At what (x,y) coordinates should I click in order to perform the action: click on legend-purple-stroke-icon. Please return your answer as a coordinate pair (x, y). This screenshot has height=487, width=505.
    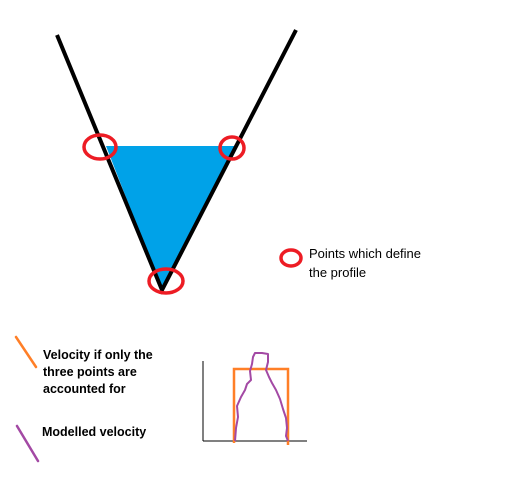
    Looking at the image, I should click on (27, 443).